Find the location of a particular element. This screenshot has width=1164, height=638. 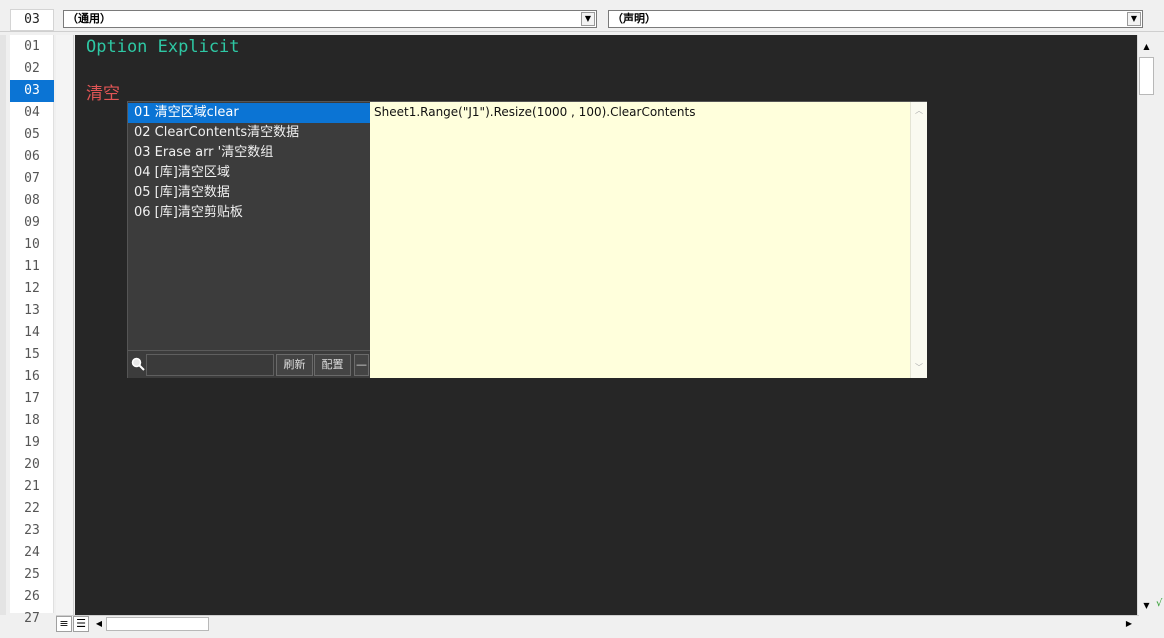

preview-scrollbar: ︿ ﹀ is located at coordinates (918, 240).